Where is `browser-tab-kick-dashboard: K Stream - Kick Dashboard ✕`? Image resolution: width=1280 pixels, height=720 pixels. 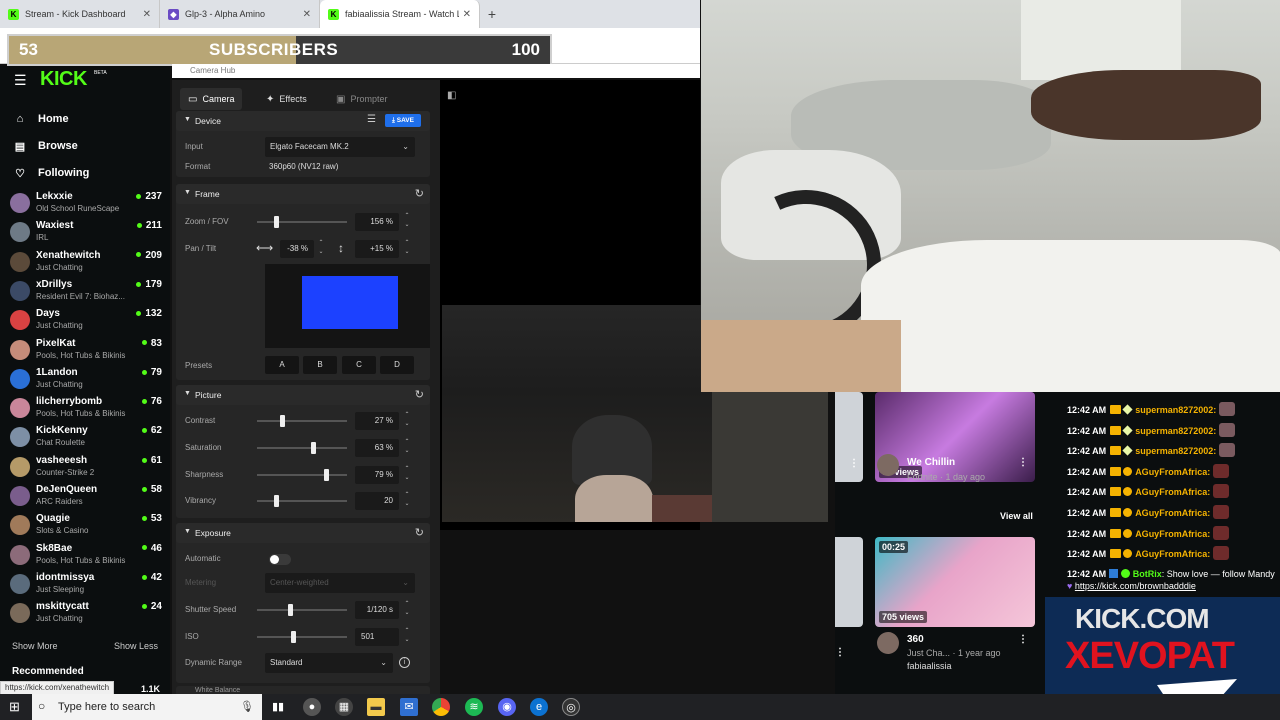 browser-tab-kick-dashboard: K Stream - Kick Dashboard ✕ is located at coordinates (80, 14).